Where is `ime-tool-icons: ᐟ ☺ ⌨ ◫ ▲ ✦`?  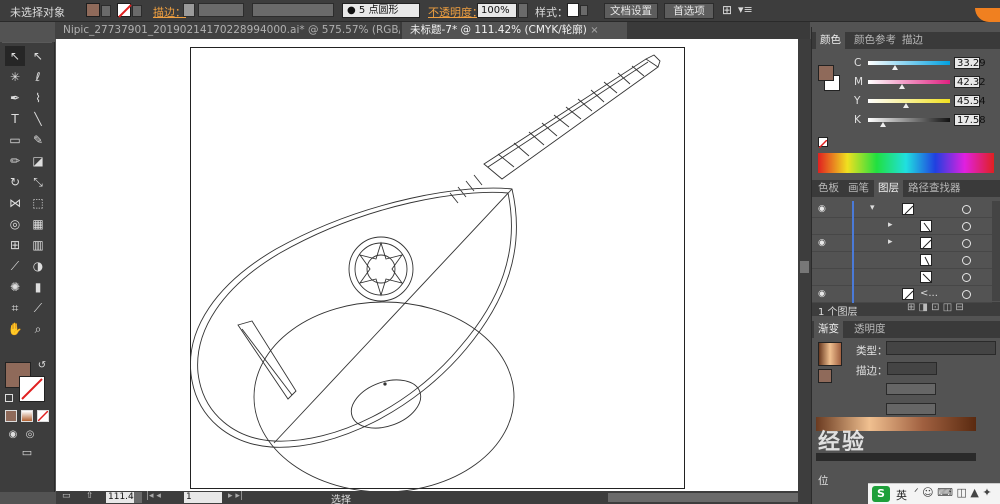 ime-tool-icons: ᐟ ☺ ⌨ ◫ ▲ ✦ is located at coordinates (953, 492).